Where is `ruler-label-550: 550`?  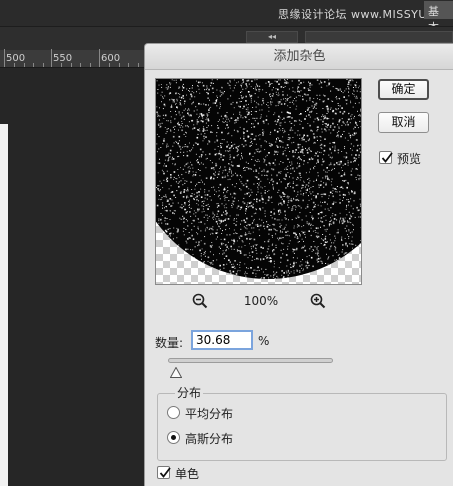
ruler-label-550: 550 is located at coordinates (63, 58).